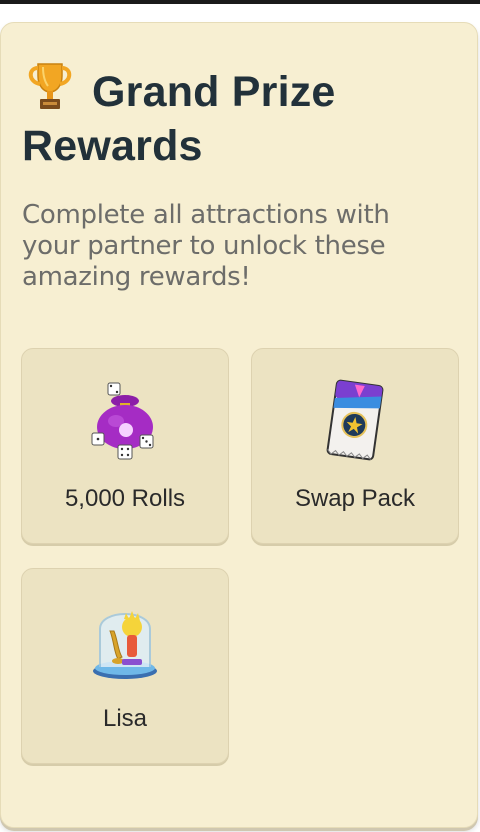 The height and width of the screenshot is (832, 480). Describe the element at coordinates (232, 115) in the screenshot. I see `page-title: Grand Prize Rewards` at that location.